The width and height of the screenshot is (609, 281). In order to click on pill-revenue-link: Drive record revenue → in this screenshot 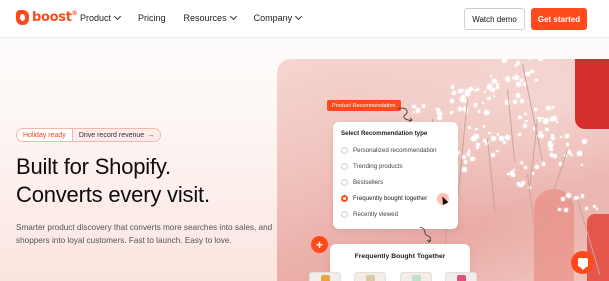, I will do `click(116, 135)`.